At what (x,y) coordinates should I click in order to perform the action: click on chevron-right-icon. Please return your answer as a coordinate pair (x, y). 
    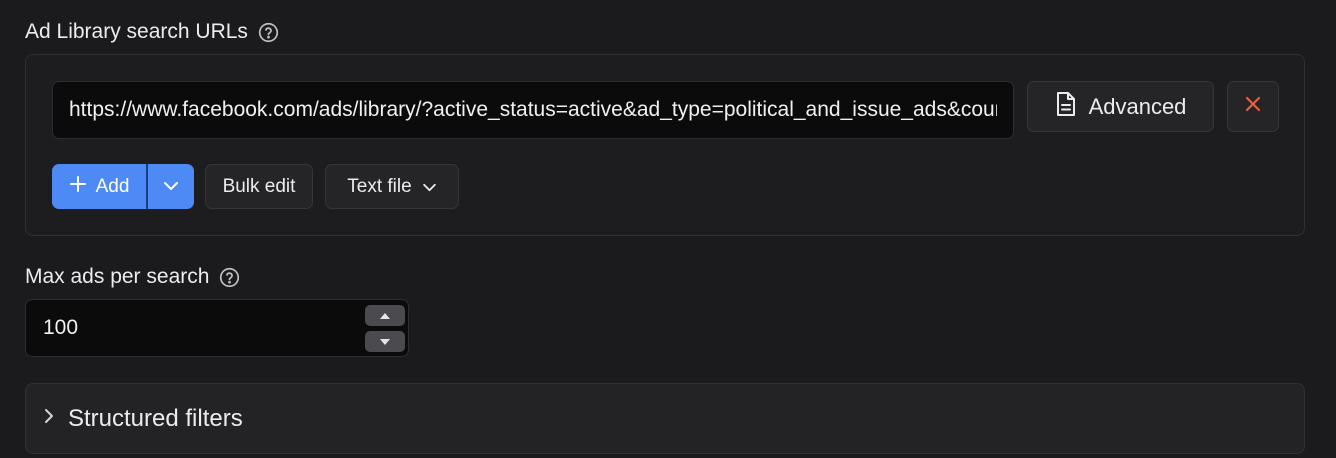
    Looking at the image, I should click on (49, 418).